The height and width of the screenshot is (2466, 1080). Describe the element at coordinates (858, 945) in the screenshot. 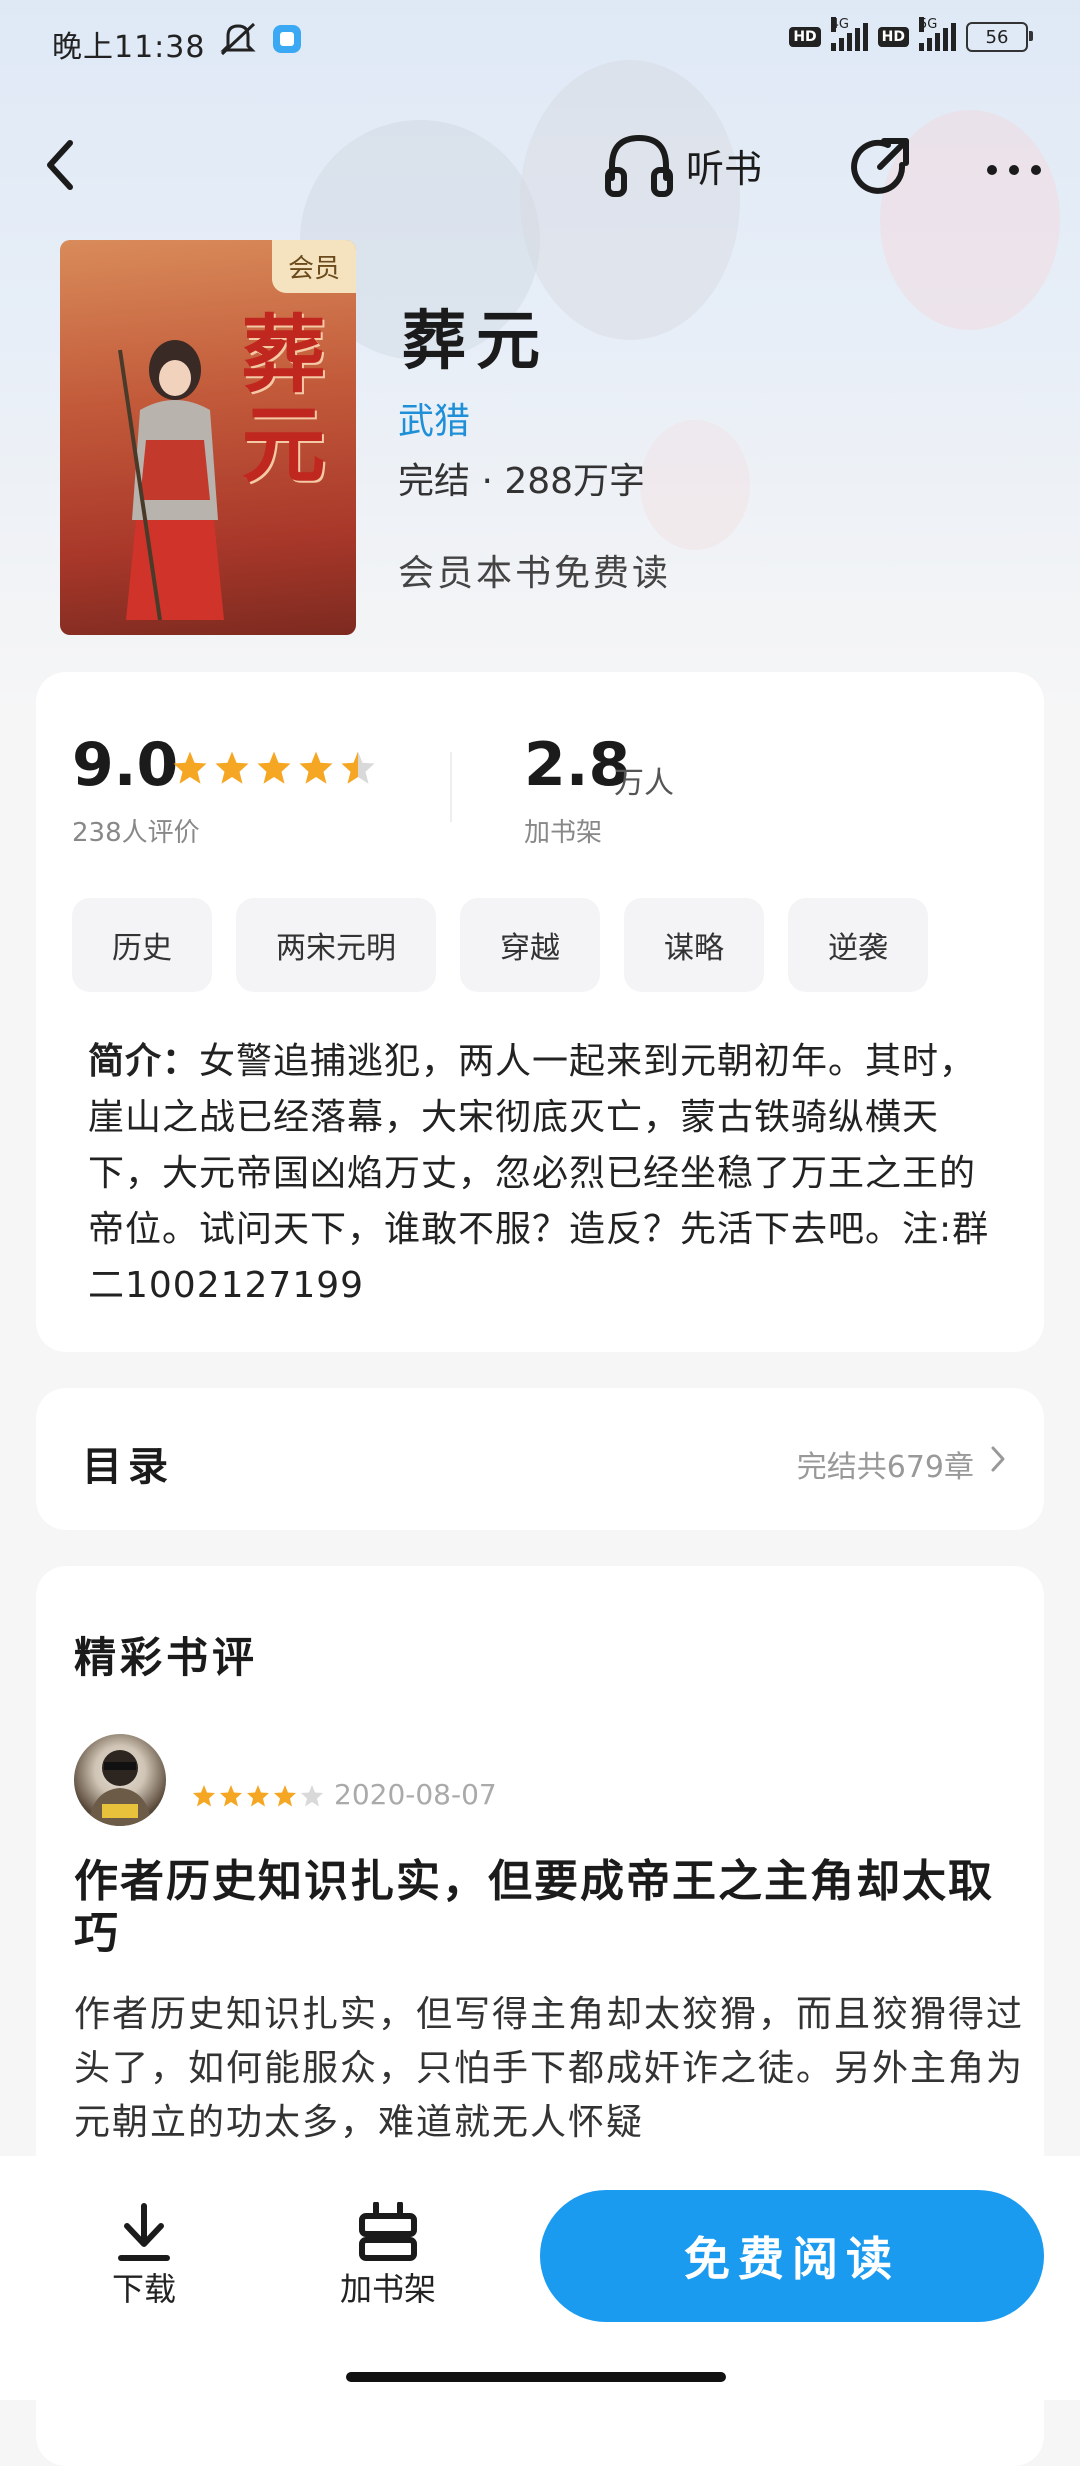

I see `tag-chip: 逆袭` at that location.